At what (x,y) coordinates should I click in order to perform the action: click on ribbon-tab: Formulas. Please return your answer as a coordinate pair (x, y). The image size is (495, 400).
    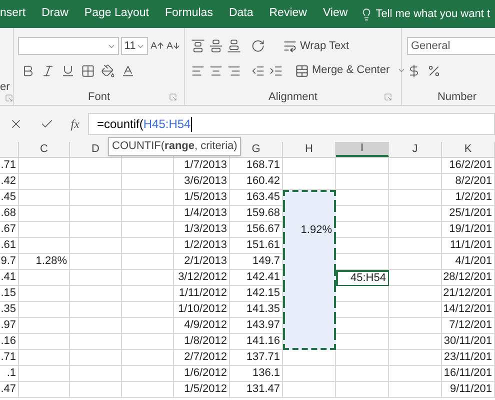
    Looking at the image, I should click on (189, 14).